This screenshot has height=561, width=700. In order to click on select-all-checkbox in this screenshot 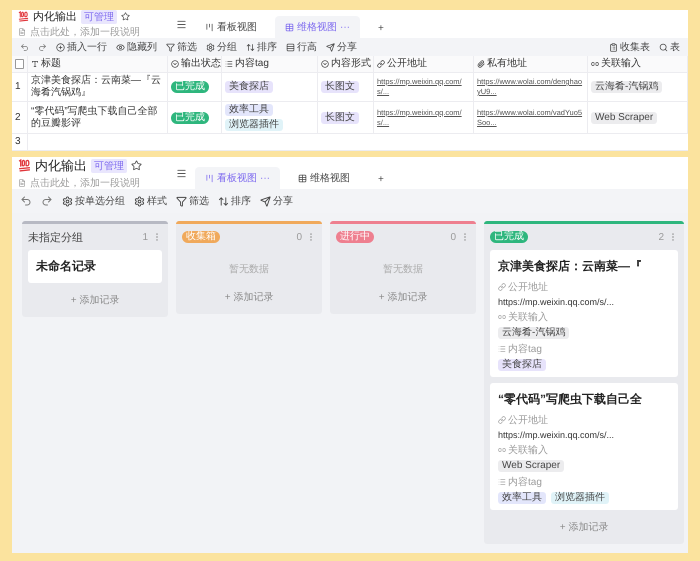, I will do `click(19, 64)`.